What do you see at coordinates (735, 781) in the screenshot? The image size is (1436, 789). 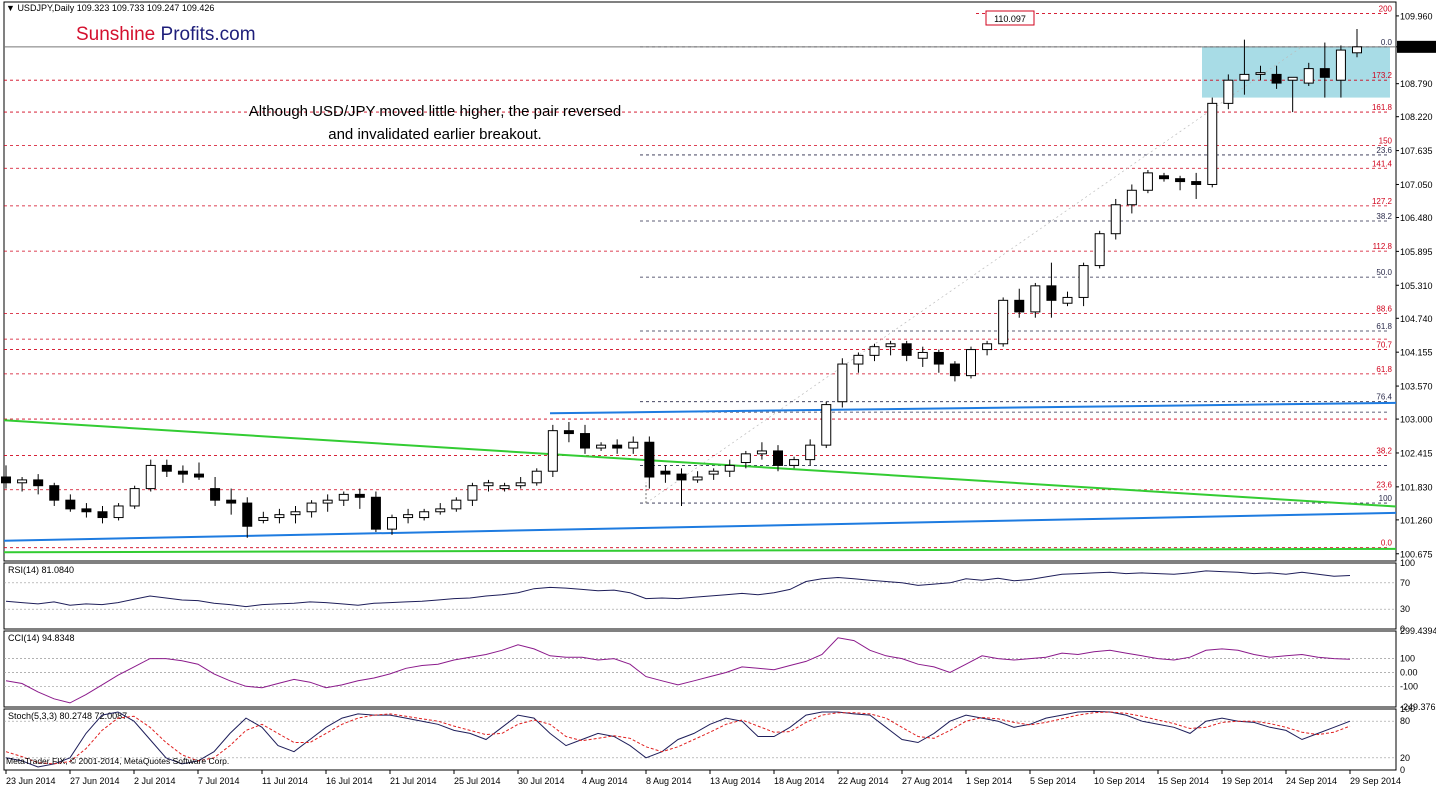 I see `date-label: 13 Aug 2014` at bounding box center [735, 781].